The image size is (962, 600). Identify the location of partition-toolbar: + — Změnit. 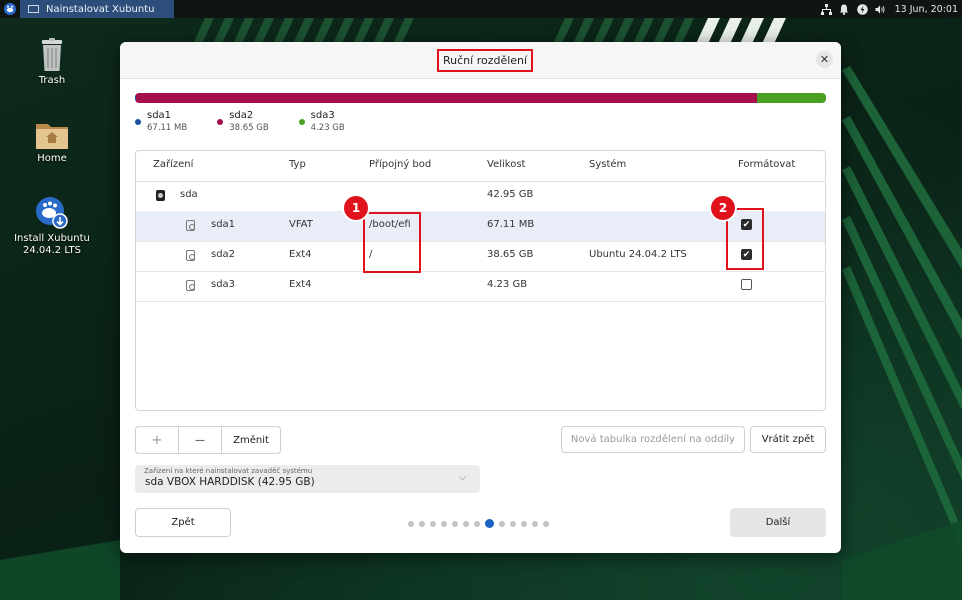
(208, 440).